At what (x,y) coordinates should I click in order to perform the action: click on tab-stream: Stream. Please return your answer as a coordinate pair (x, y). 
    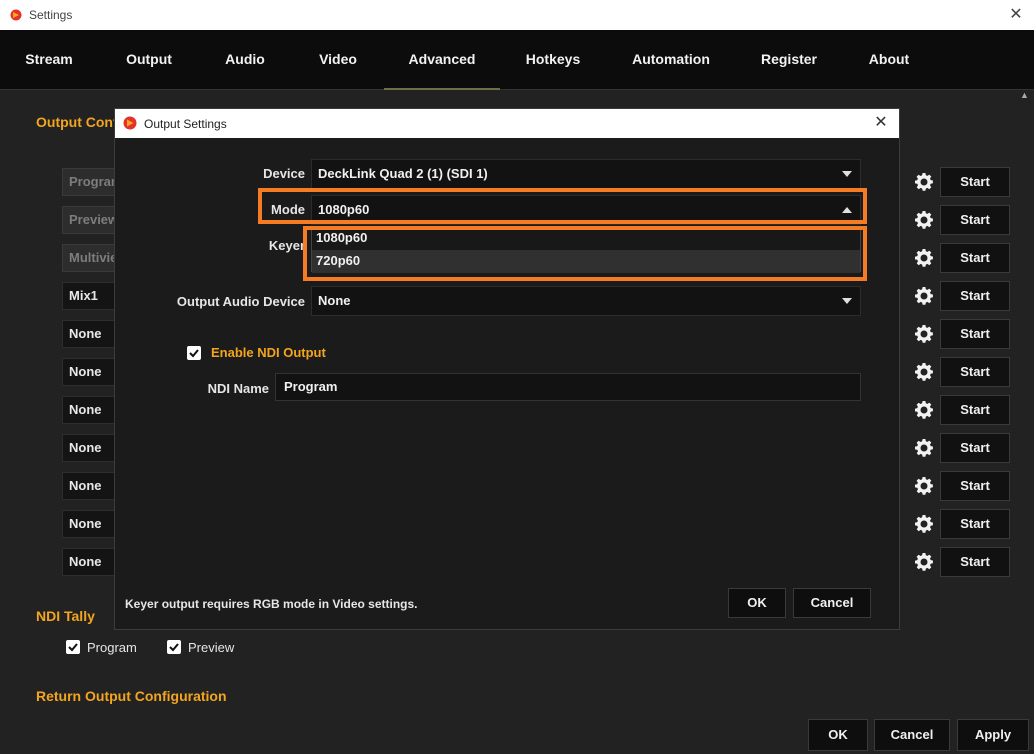
    Looking at the image, I should click on (49, 60).